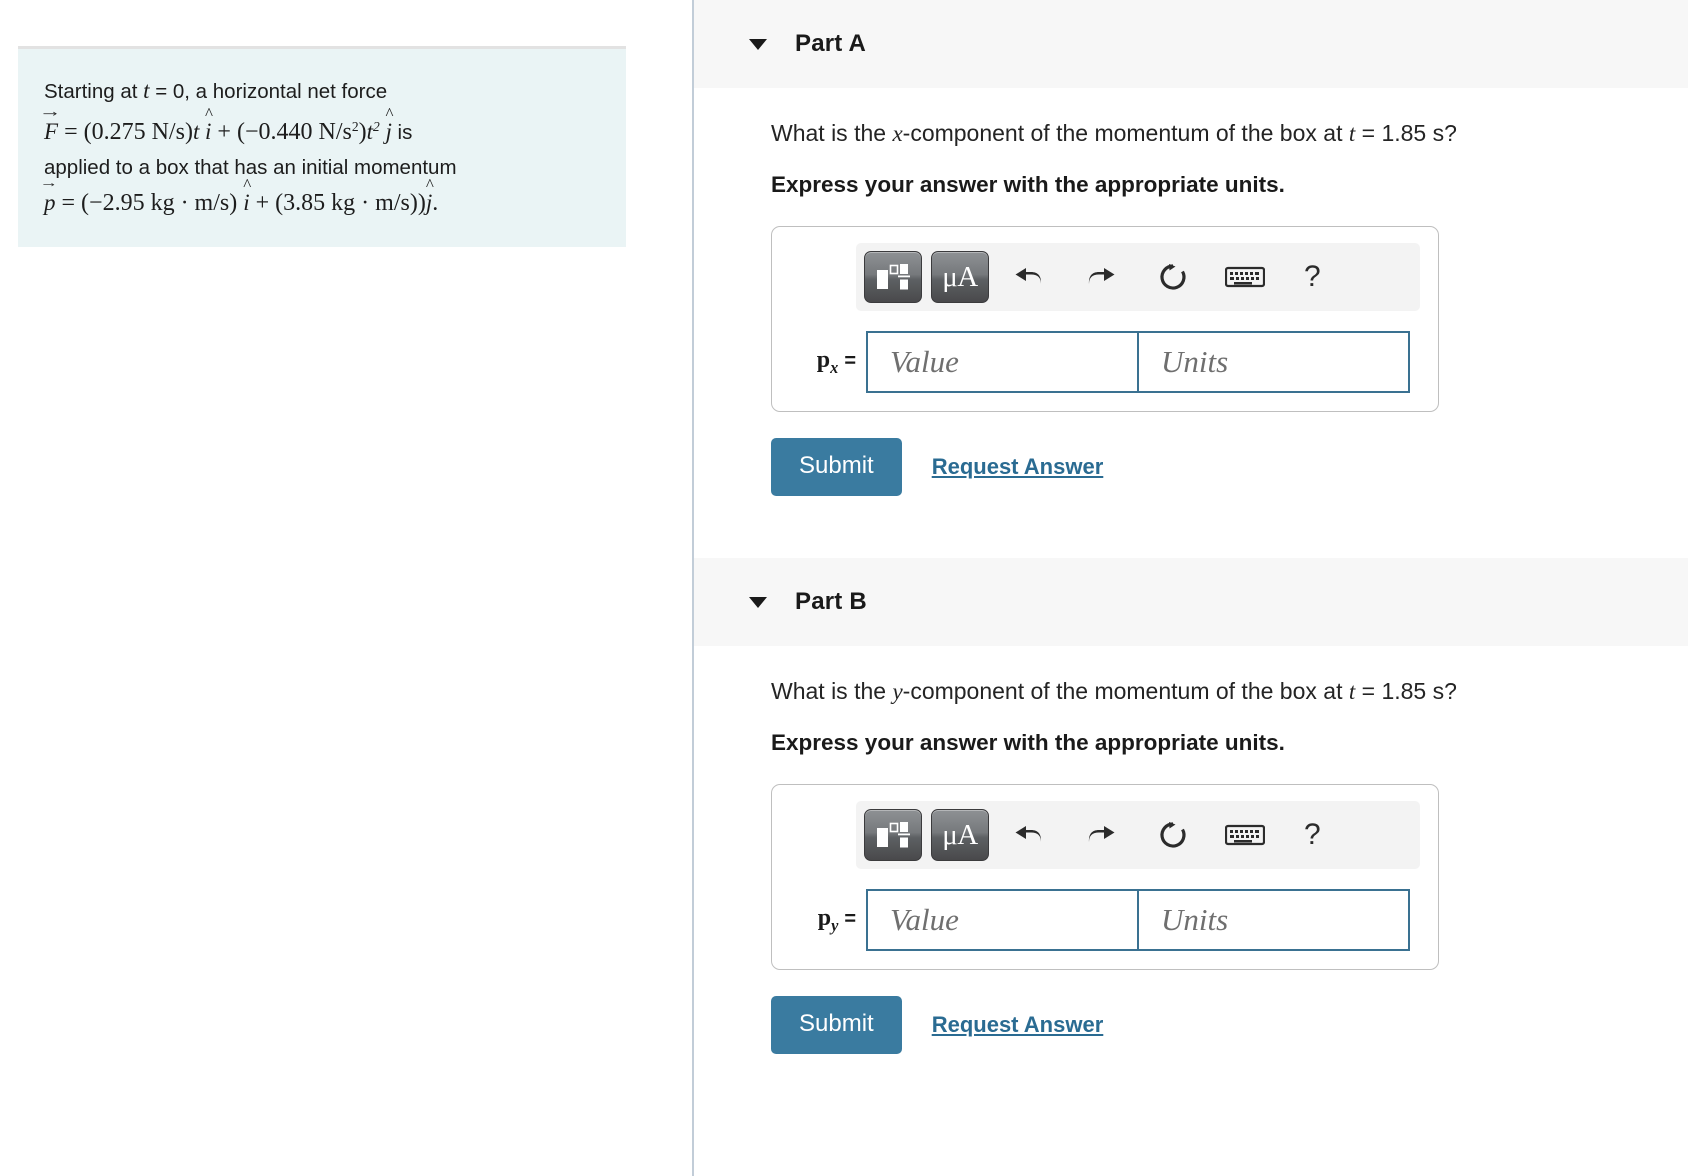 This screenshot has height=1176, width=1688. What do you see at coordinates (405, 132) in the screenshot?
I see `statement-force-tail: is` at bounding box center [405, 132].